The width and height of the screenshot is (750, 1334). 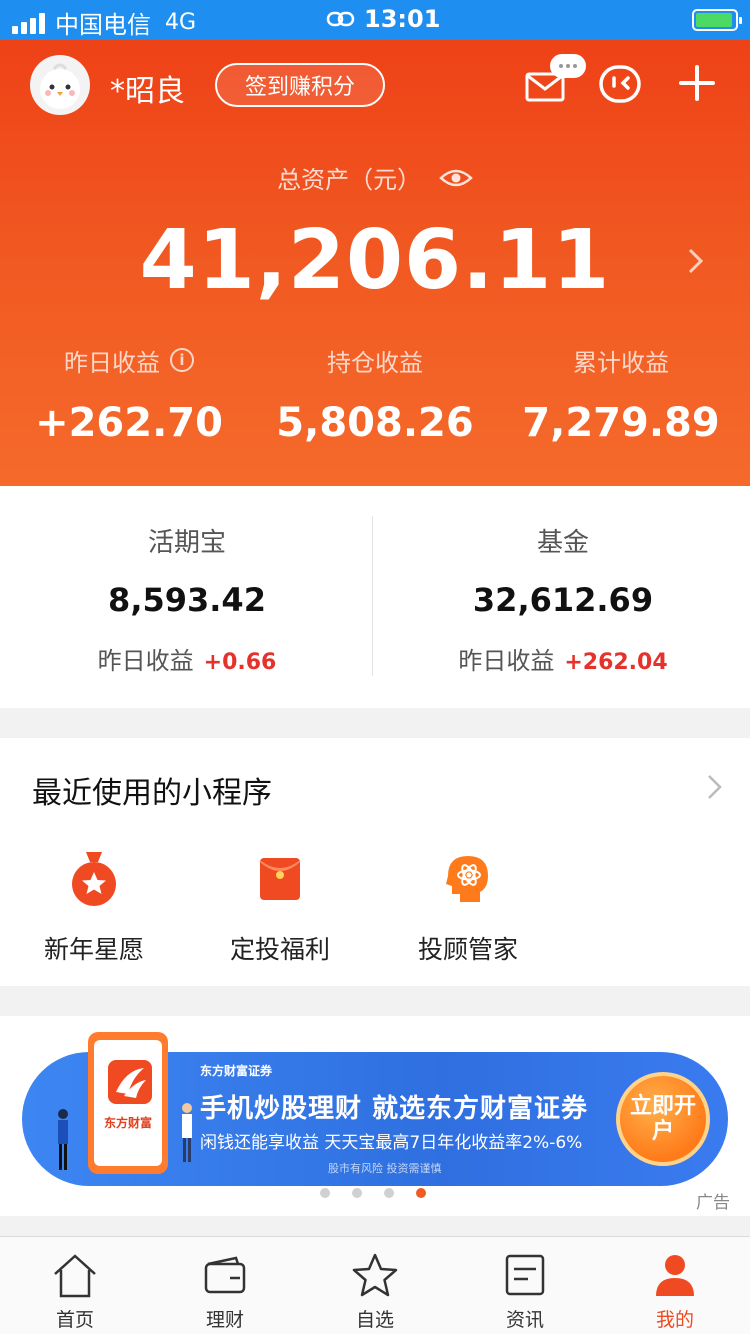 I want to click on wallet-icon, so click(x=225, y=1275).